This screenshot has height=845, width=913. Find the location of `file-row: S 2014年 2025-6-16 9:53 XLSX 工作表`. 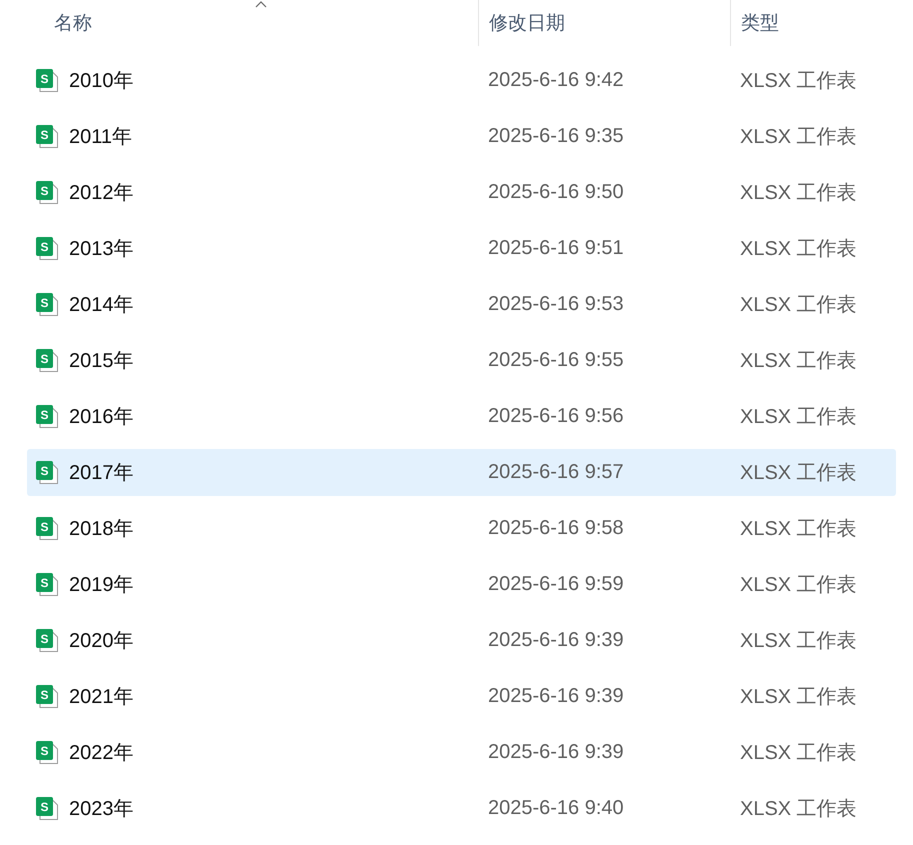

file-row: S 2014年 2025-6-16 9:53 XLSX 工作表 is located at coordinates (461, 304).